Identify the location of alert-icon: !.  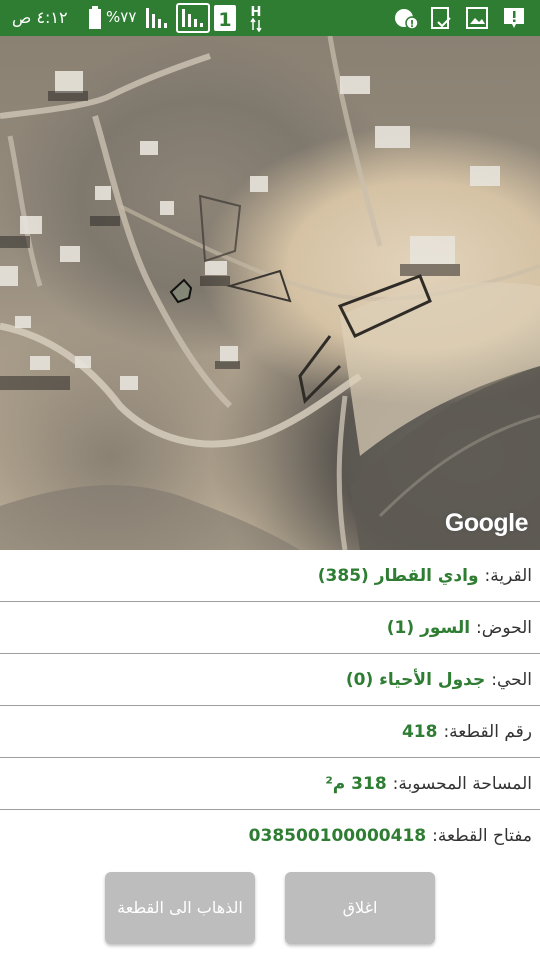
(406, 20).